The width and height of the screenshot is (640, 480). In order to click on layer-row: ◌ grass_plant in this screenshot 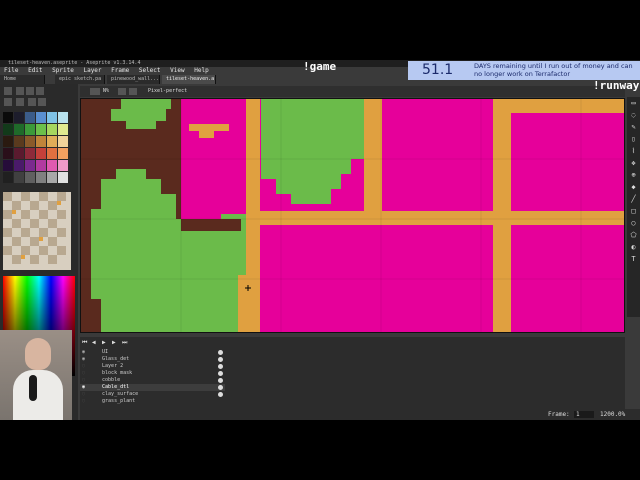, I will do `click(152, 401)`.